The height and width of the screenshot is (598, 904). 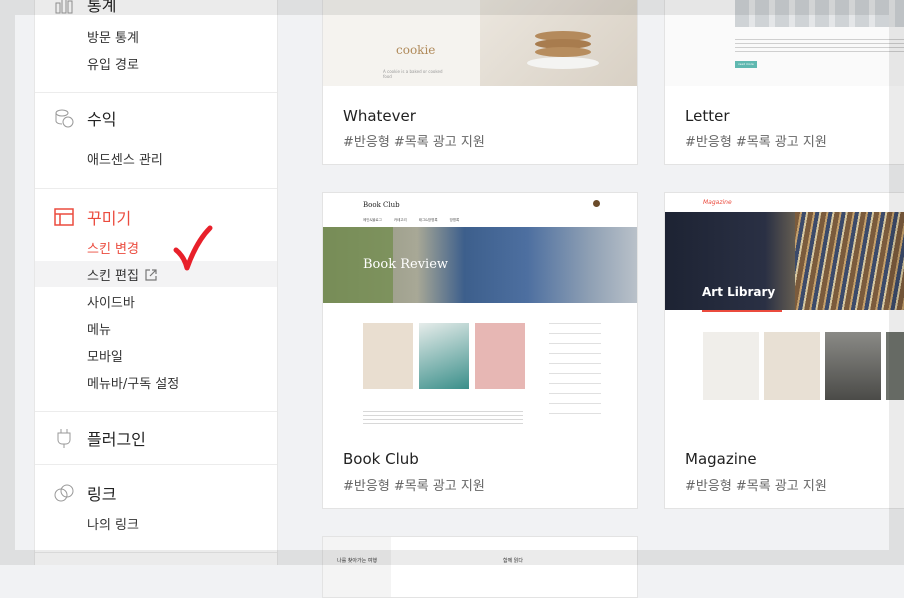 I want to click on thumb-nav-item: 방명록, so click(x=454, y=220).